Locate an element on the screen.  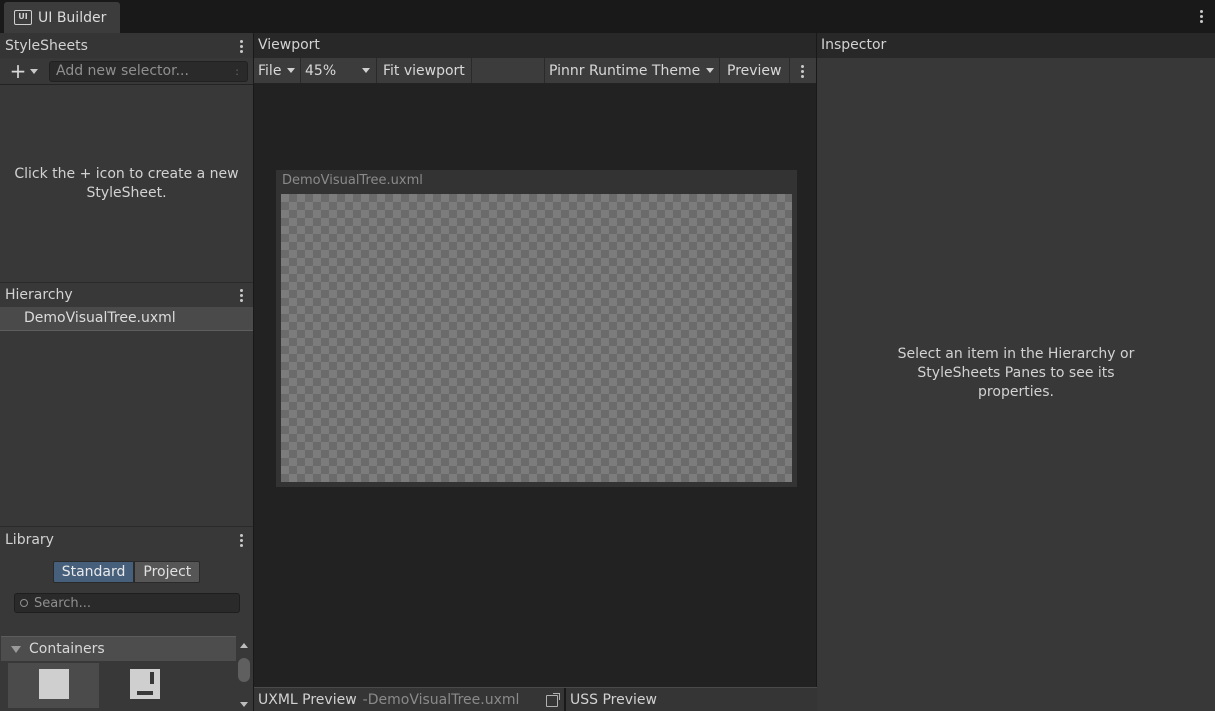
stylesheets-menu-icon is located at coordinates (241, 46).